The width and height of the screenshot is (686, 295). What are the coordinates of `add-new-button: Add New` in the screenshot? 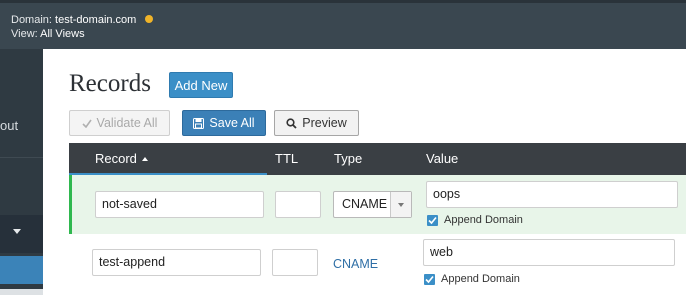 It's located at (201, 85).